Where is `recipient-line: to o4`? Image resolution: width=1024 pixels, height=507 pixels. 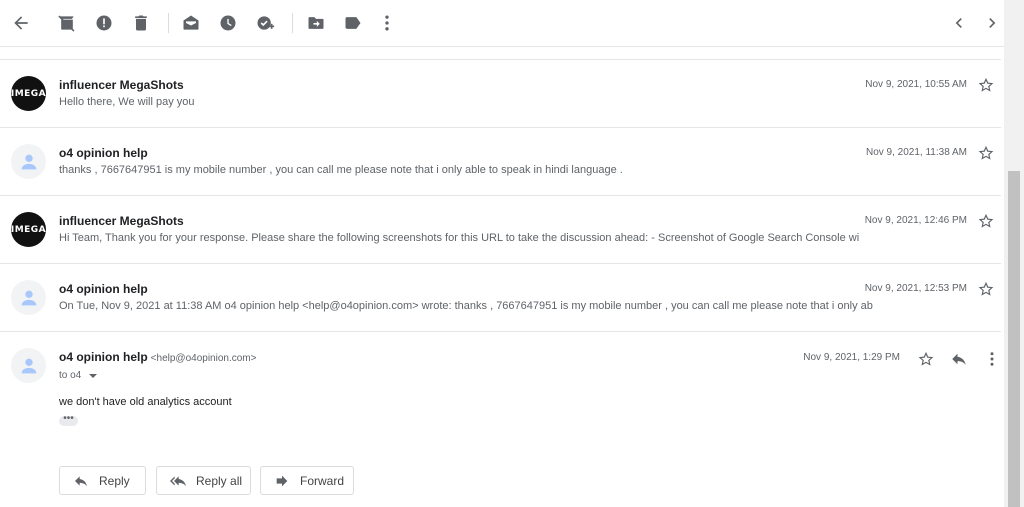 recipient-line: to o4 is located at coordinates (78, 375).